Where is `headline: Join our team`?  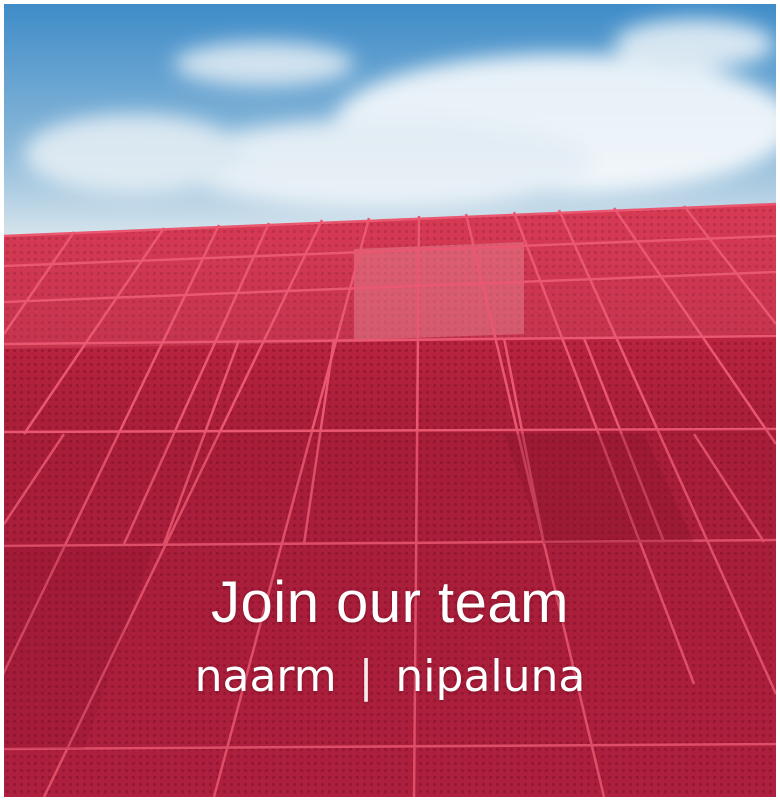
headline: Join our team is located at coordinates (390, 602).